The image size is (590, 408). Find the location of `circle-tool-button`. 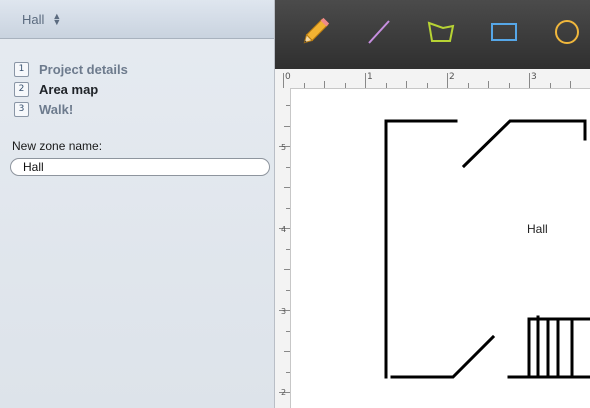

circle-tool-button is located at coordinates (567, 32).